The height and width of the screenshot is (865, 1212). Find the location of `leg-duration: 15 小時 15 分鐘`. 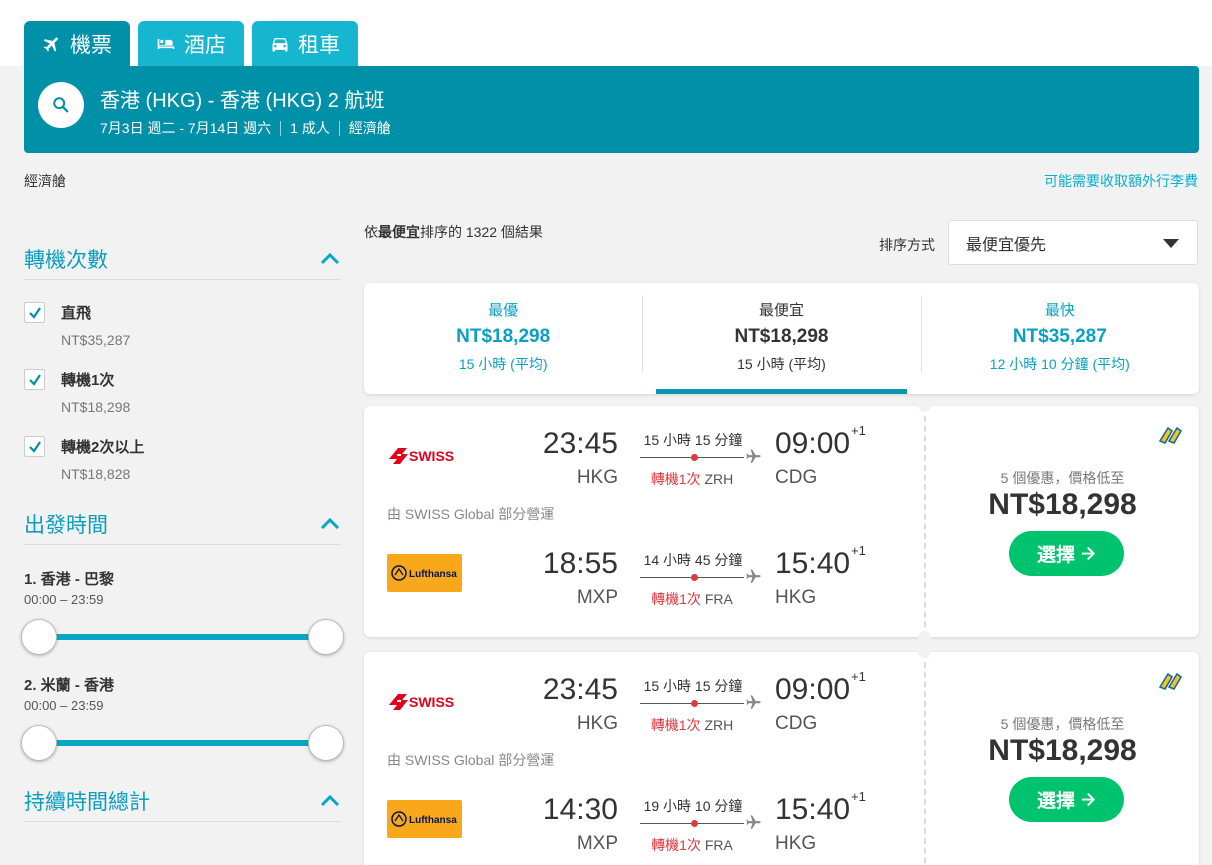

leg-duration: 15 小時 15 分鐘 is located at coordinates (693, 440).